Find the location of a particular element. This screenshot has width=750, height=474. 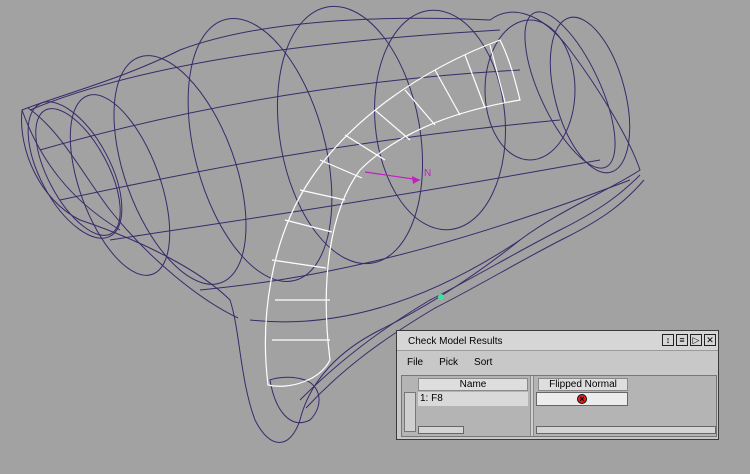

column-divider is located at coordinates (532, 406).